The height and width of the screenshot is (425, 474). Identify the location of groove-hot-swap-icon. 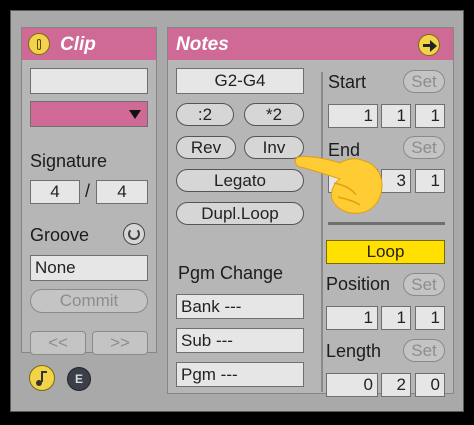
(134, 234).